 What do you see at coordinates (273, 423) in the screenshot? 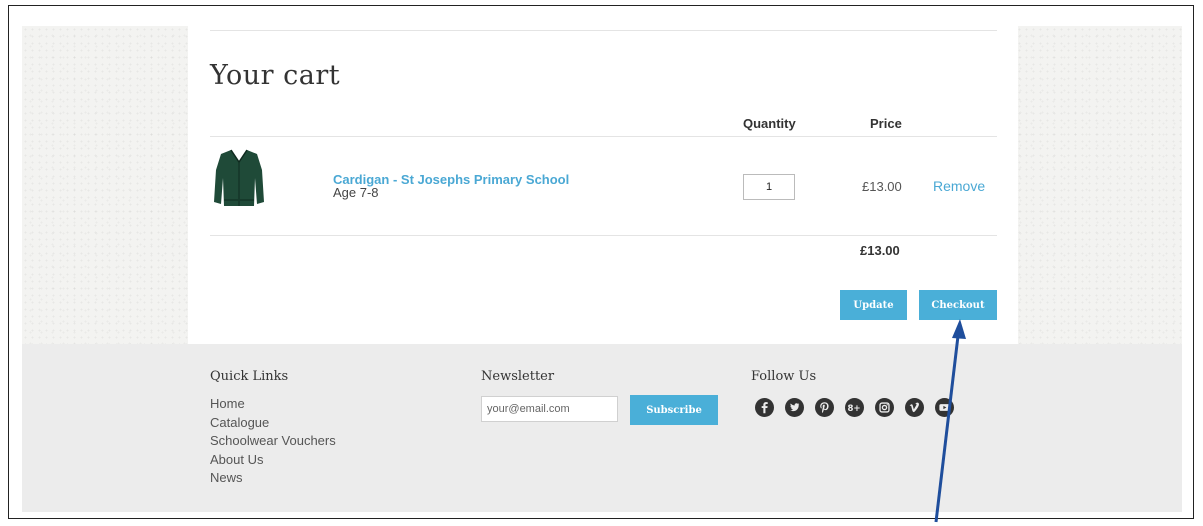
I see `footer-link-catalogue: Catalogue` at bounding box center [273, 423].